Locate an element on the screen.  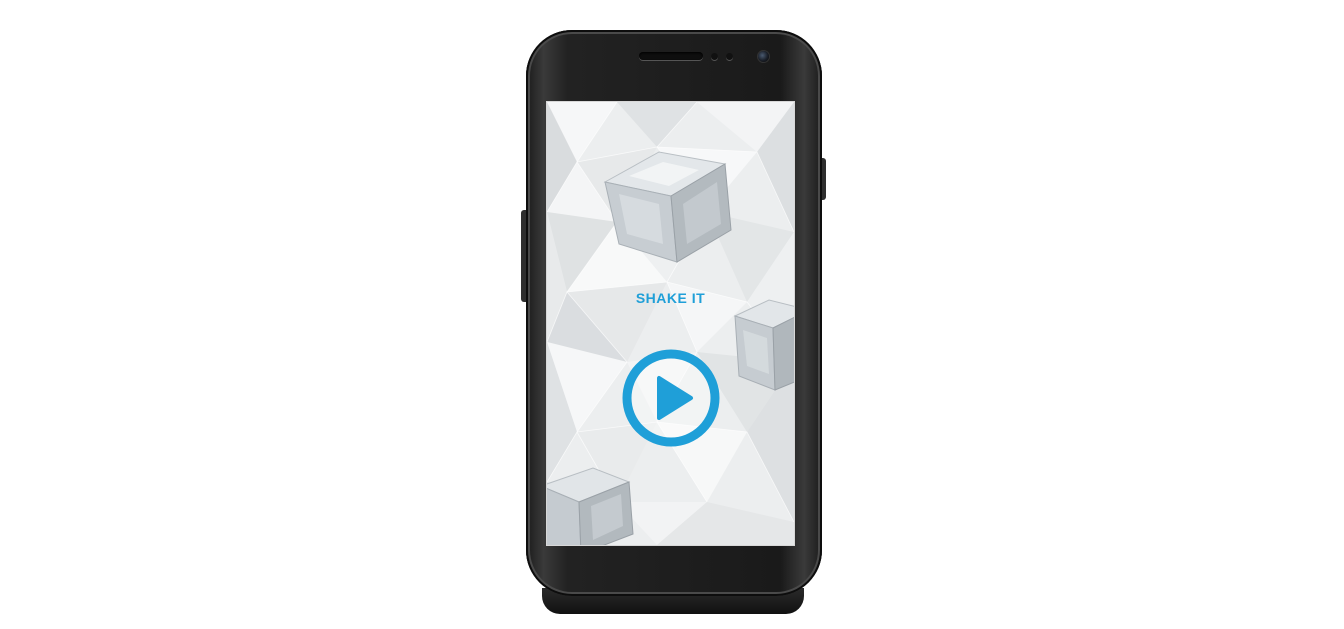
play-icon is located at coordinates (671, 398).